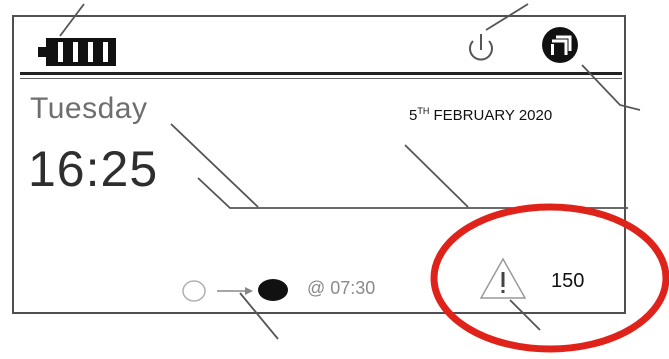  I want to click on callout-line-time, so click(412, 193).